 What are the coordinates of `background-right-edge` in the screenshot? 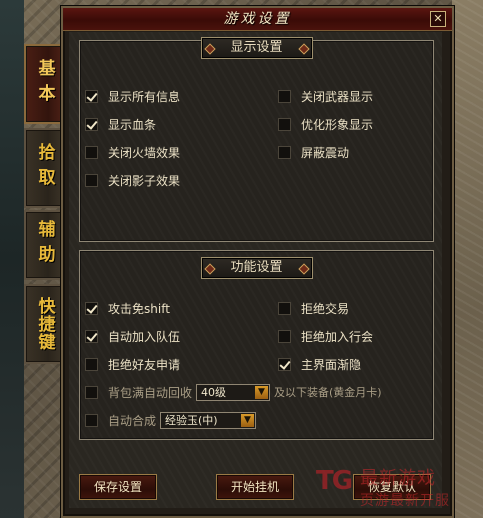 It's located at (467, 259).